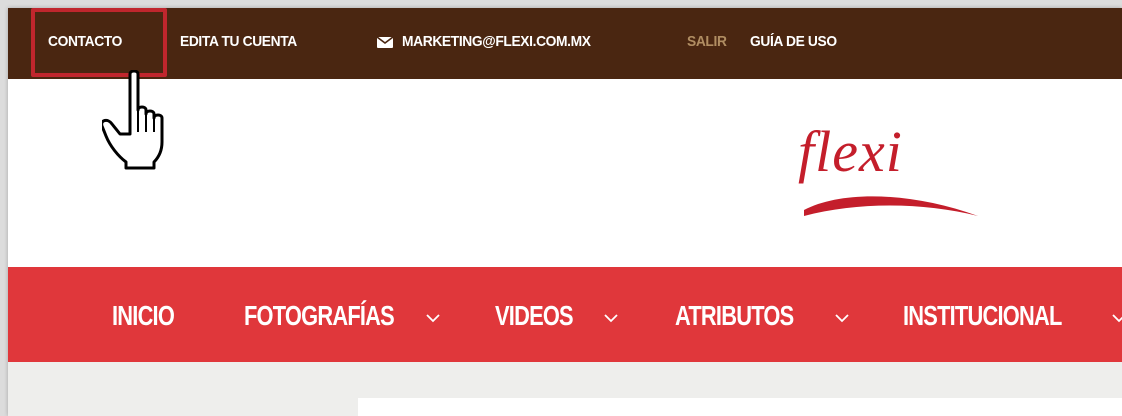 Image resolution: width=1122 pixels, height=416 pixels. Describe the element at coordinates (319, 316) in the screenshot. I see `nav-item-fotografias: FOTOGRAFÍAS` at that location.